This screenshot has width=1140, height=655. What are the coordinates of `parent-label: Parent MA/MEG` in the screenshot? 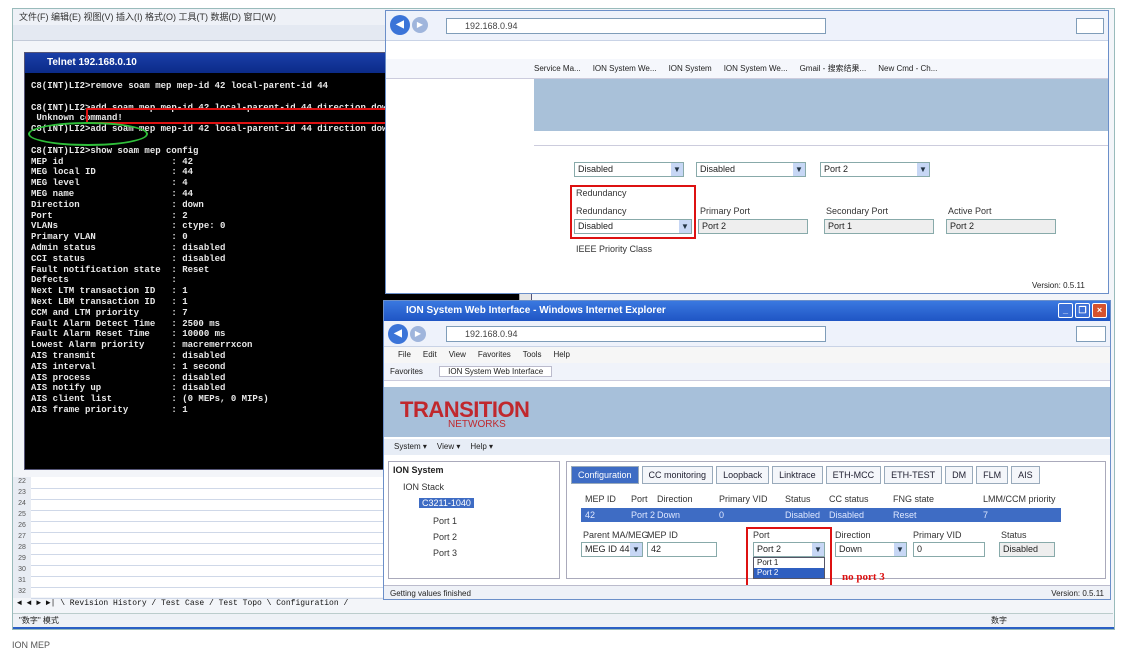 It's located at (616, 535).